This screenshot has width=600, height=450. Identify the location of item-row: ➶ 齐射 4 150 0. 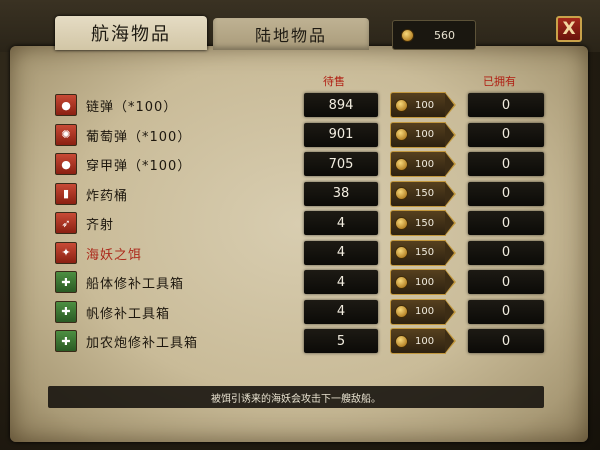
(300, 223).